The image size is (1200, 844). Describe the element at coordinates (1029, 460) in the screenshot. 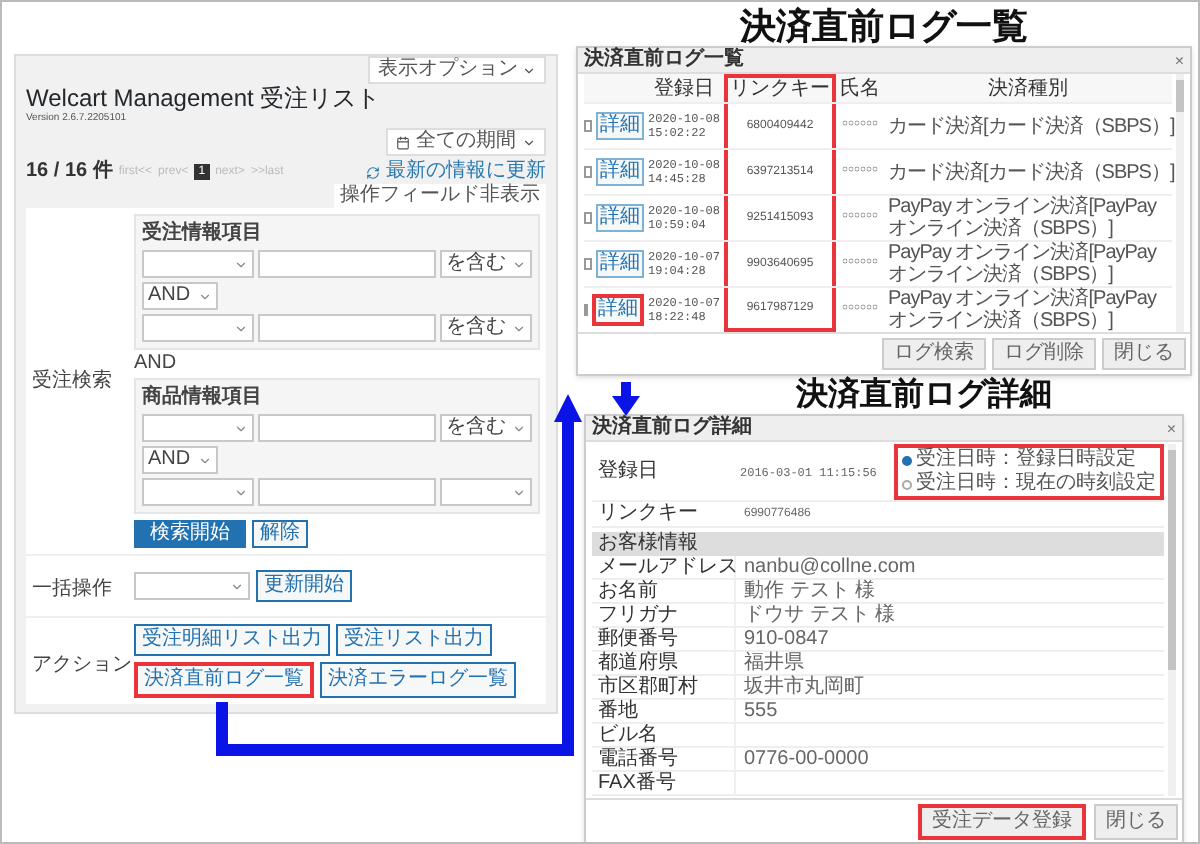

I see `radio-option: 受注日時：登録日時設定` at that location.